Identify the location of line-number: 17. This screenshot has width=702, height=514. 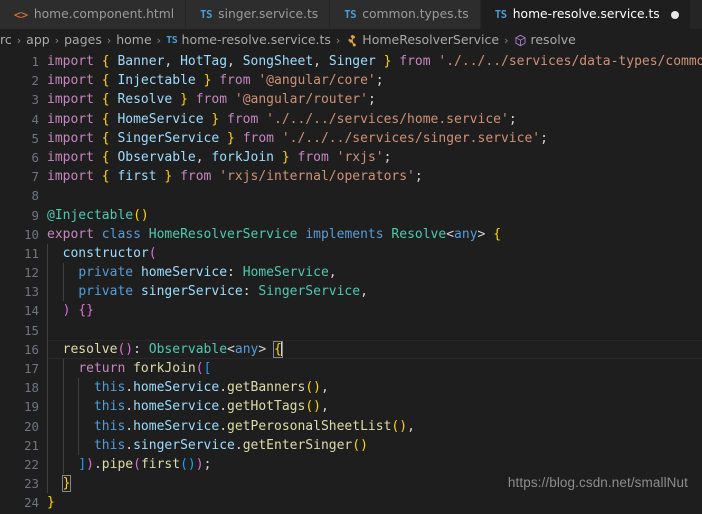
(31, 368).